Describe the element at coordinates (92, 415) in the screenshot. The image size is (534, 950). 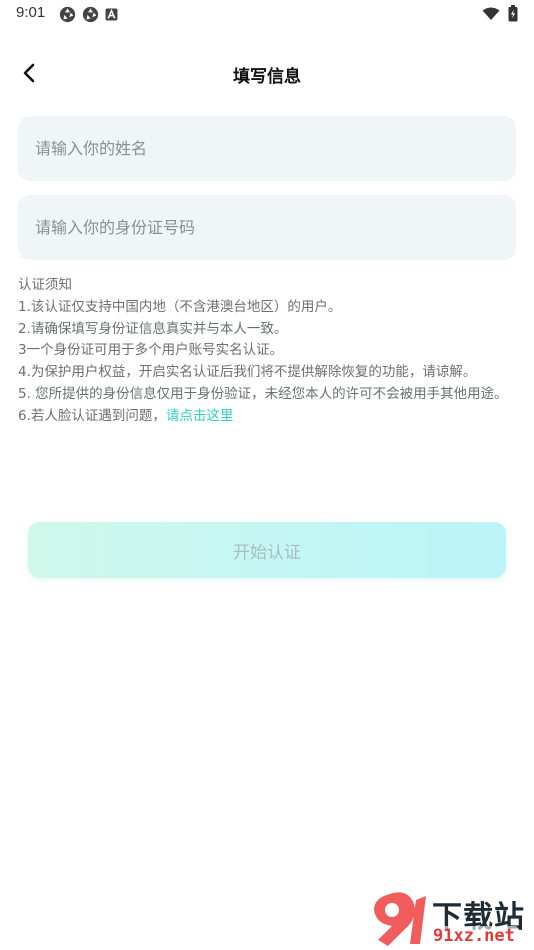
I see `notice-item-text: 6.若人脸认证遇到问题，` at that location.